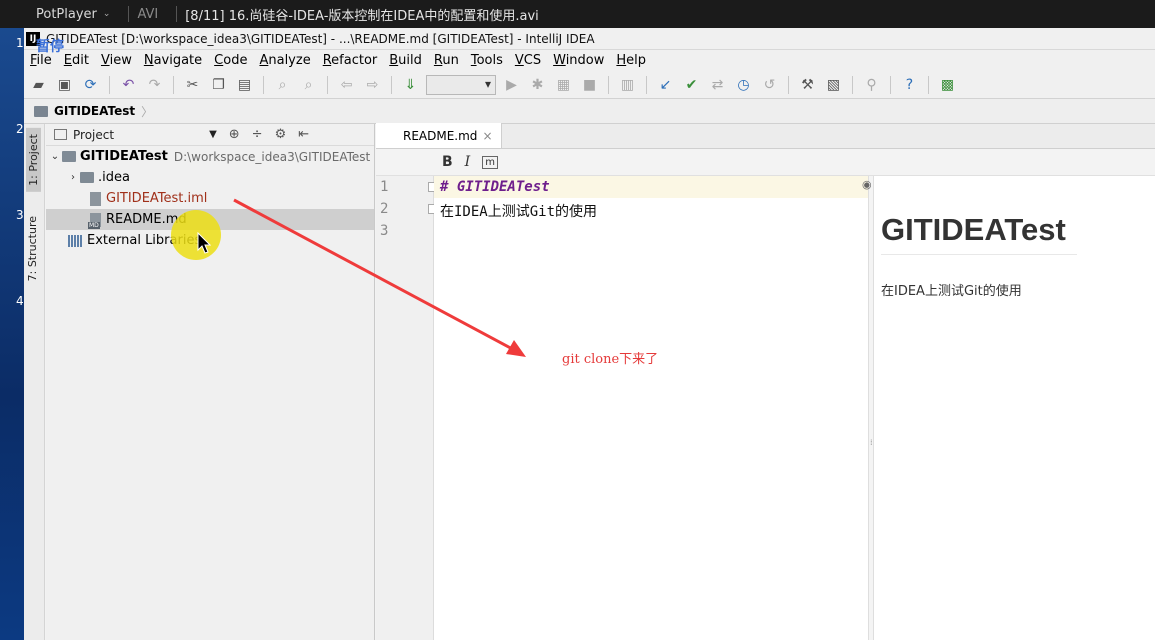 This screenshot has height=640, width=1155. I want to click on annotation-arrow, so click(379, 277).